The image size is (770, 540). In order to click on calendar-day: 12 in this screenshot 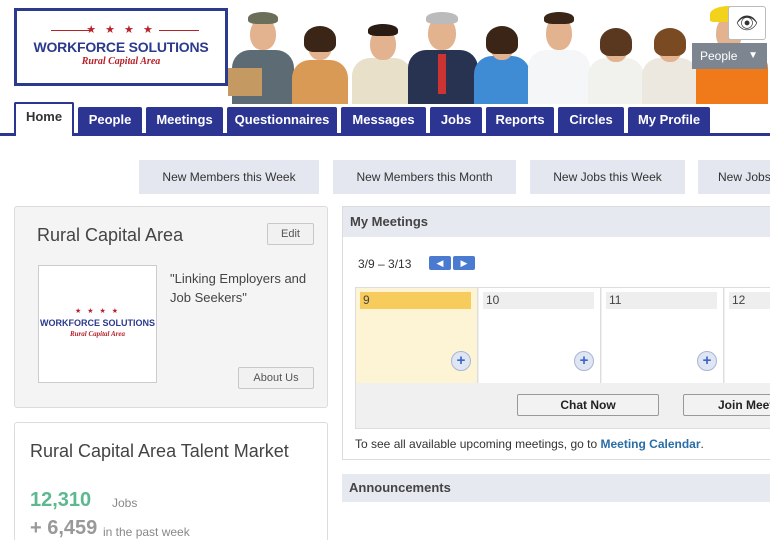, I will do `click(747, 335)`.